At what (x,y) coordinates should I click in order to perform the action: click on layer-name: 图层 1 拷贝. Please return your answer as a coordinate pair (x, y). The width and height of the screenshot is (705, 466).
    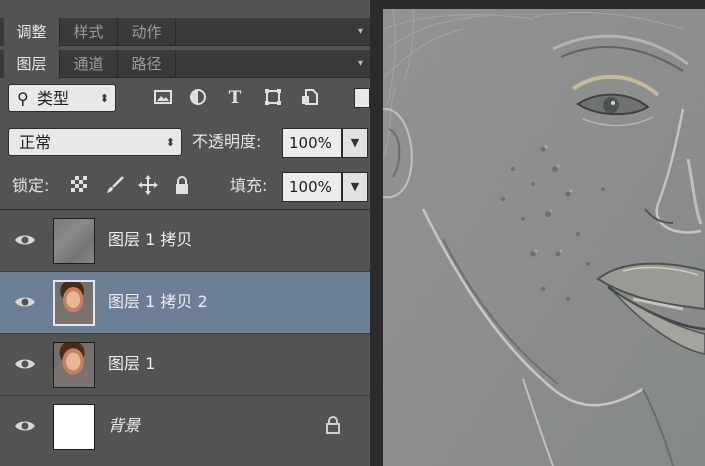
    Looking at the image, I should click on (150, 240).